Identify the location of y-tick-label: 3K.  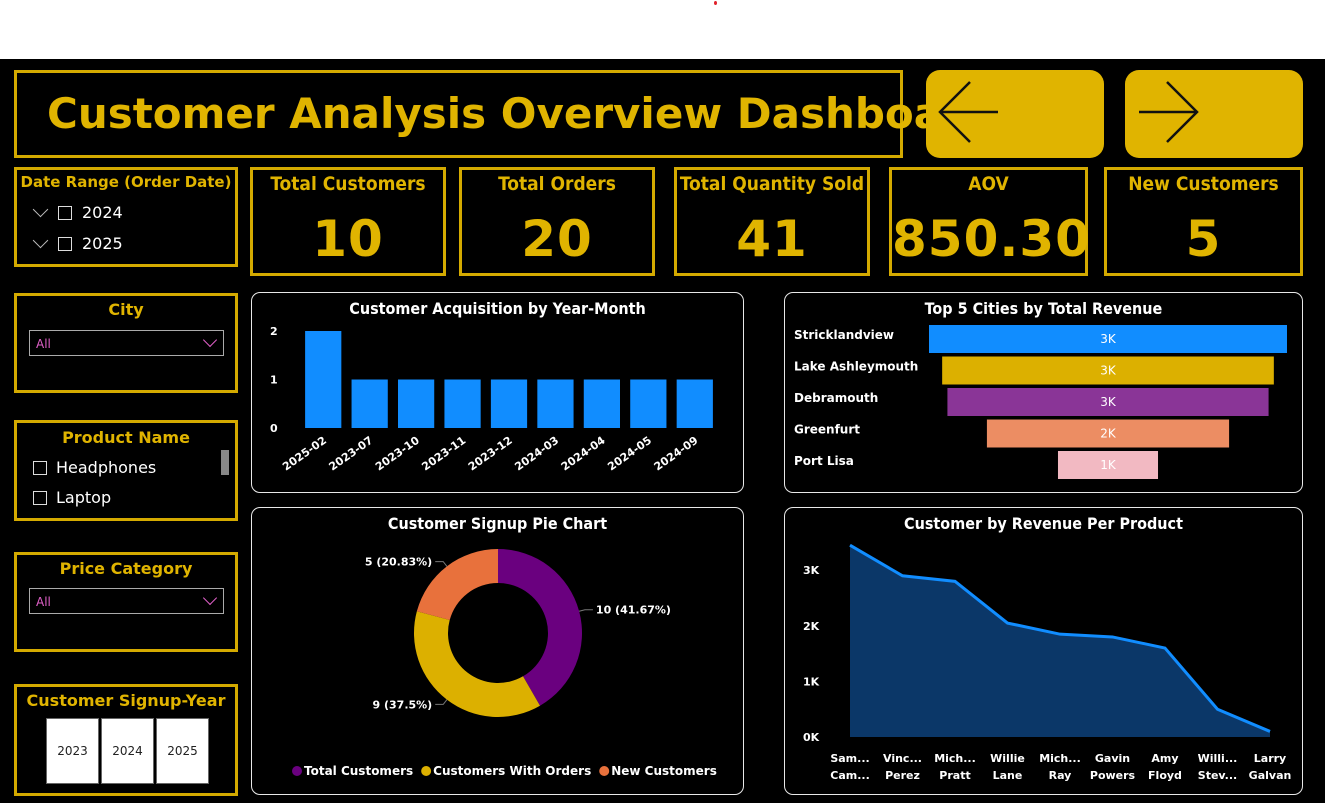
(811, 570).